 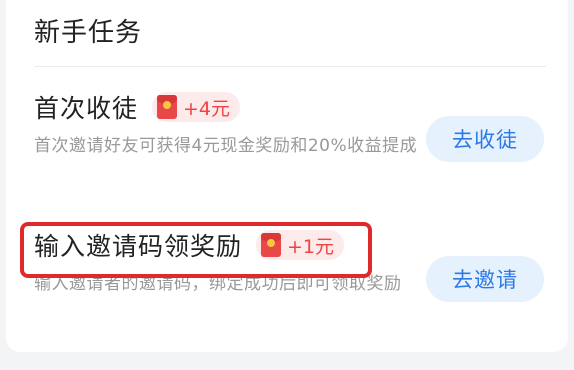 What do you see at coordinates (86, 108) in the screenshot?
I see `task-title: 首次收徒` at bounding box center [86, 108].